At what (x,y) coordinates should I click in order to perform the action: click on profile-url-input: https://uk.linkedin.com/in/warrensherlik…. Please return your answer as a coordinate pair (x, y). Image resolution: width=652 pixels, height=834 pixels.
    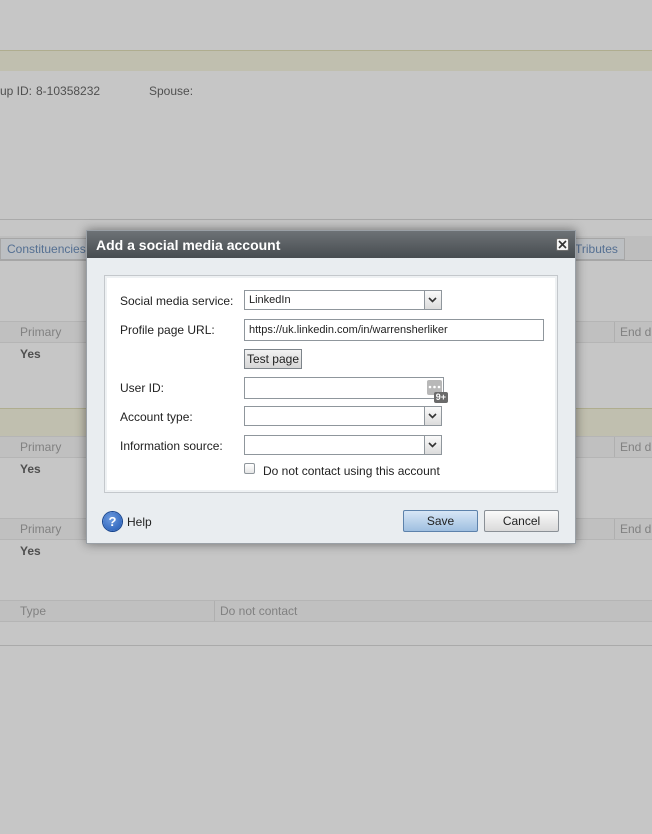
    Looking at the image, I should click on (394, 330).